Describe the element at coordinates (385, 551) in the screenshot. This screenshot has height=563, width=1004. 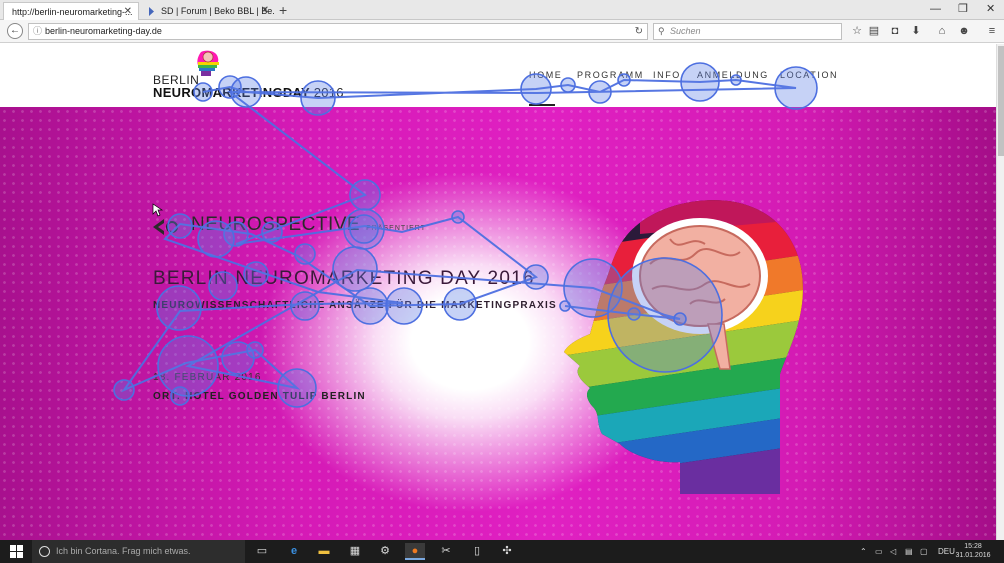
I see `settings-gear-icon: ⚙` at that location.